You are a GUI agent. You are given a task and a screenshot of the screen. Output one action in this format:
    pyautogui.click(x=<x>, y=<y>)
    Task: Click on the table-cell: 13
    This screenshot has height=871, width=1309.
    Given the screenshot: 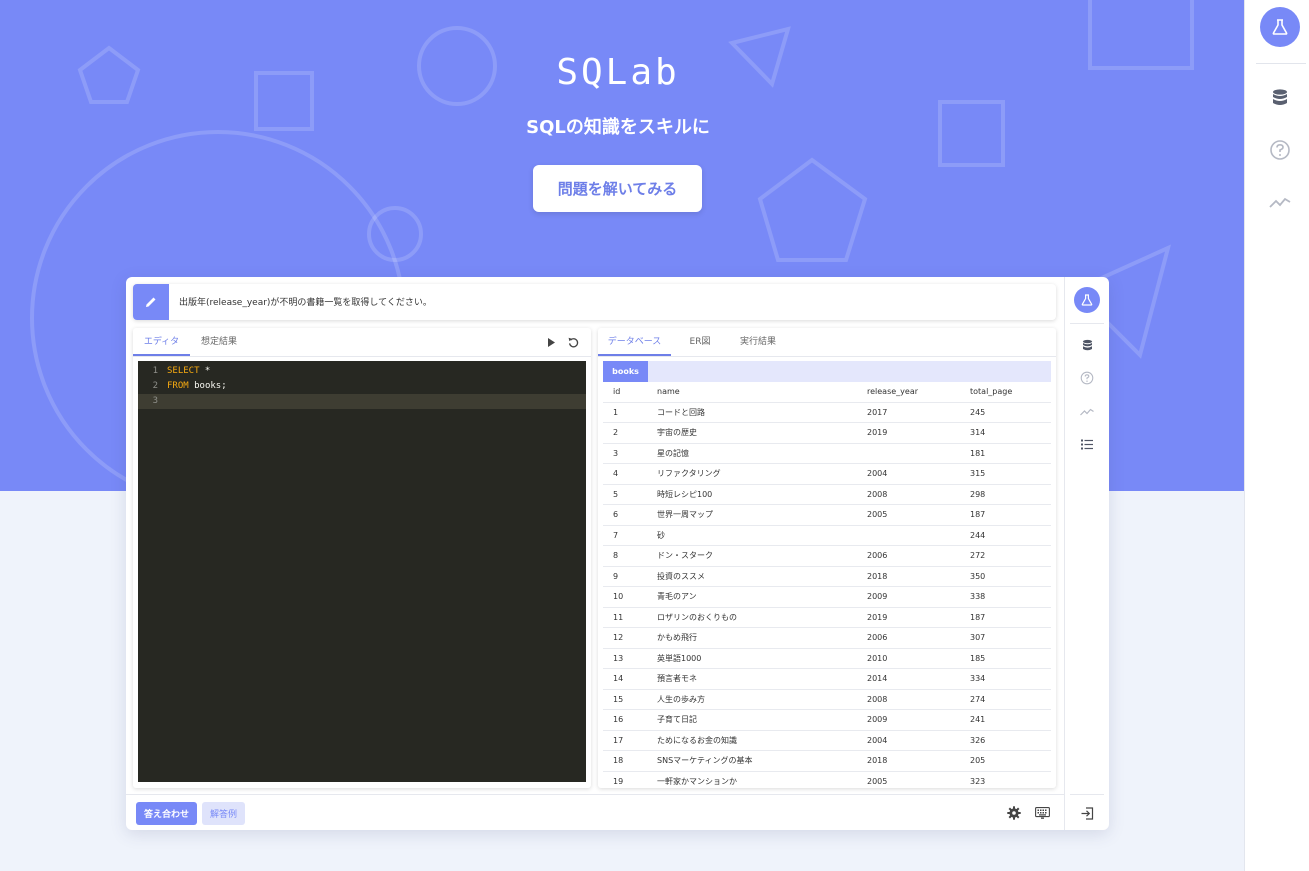 What is the action you would take?
    pyautogui.click(x=618, y=658)
    